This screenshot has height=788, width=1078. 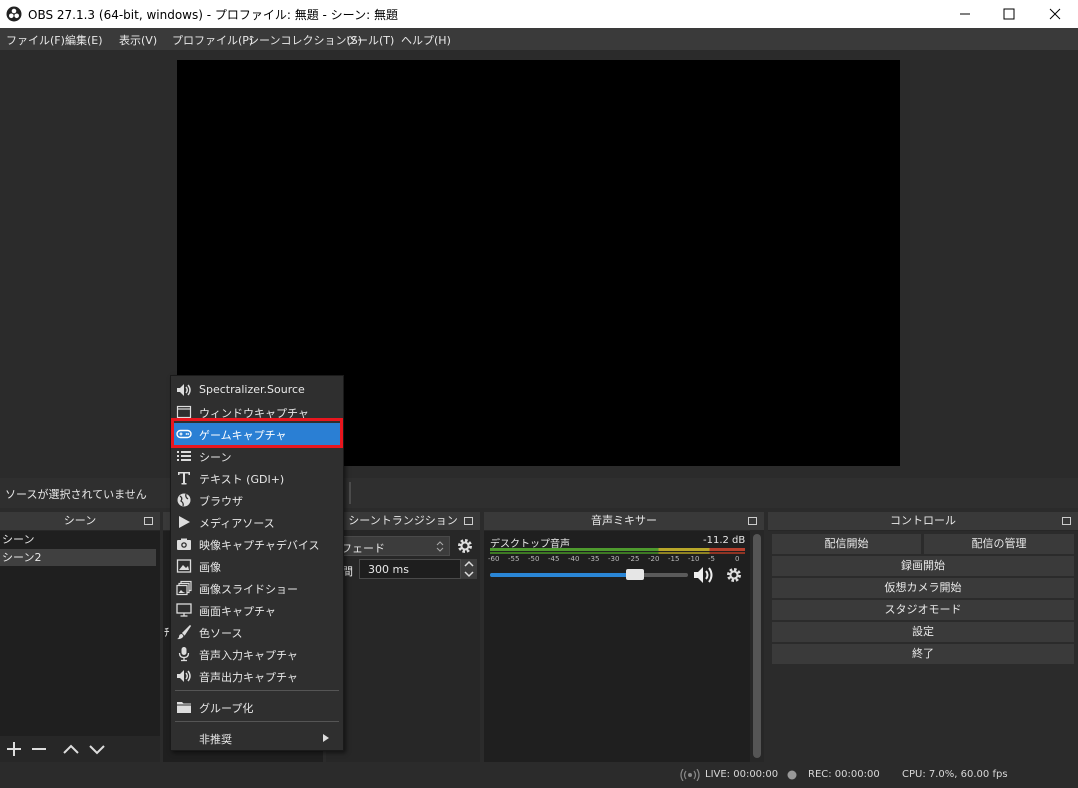 What do you see at coordinates (257, 738) in the screenshot?
I see `menu-item-deprecated: 非推奨` at bounding box center [257, 738].